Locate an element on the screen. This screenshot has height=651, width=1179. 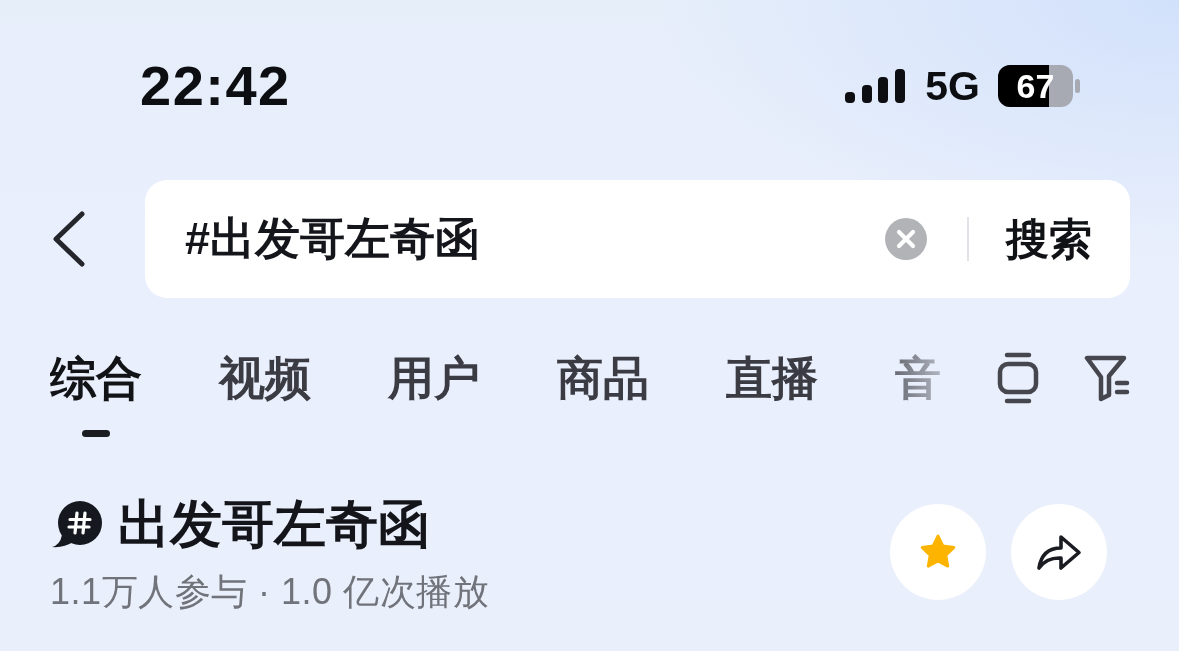
tab: 商品 is located at coordinates (603, 396).